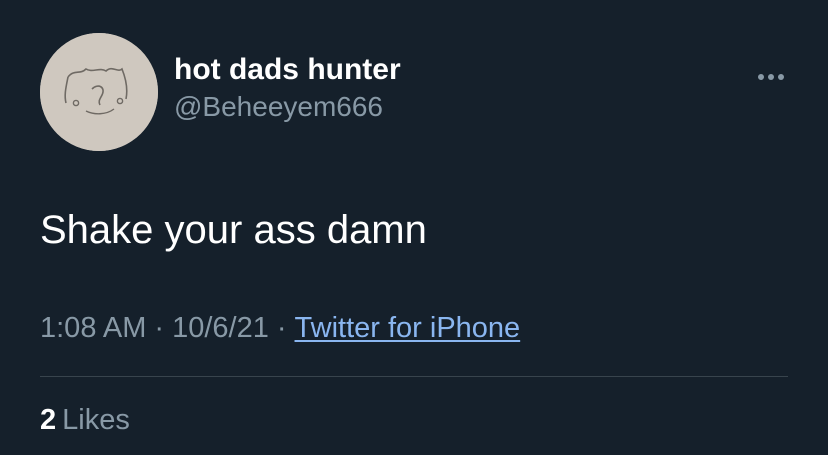 The width and height of the screenshot is (828, 455). I want to click on more-horizontal-icon, so click(771, 77).